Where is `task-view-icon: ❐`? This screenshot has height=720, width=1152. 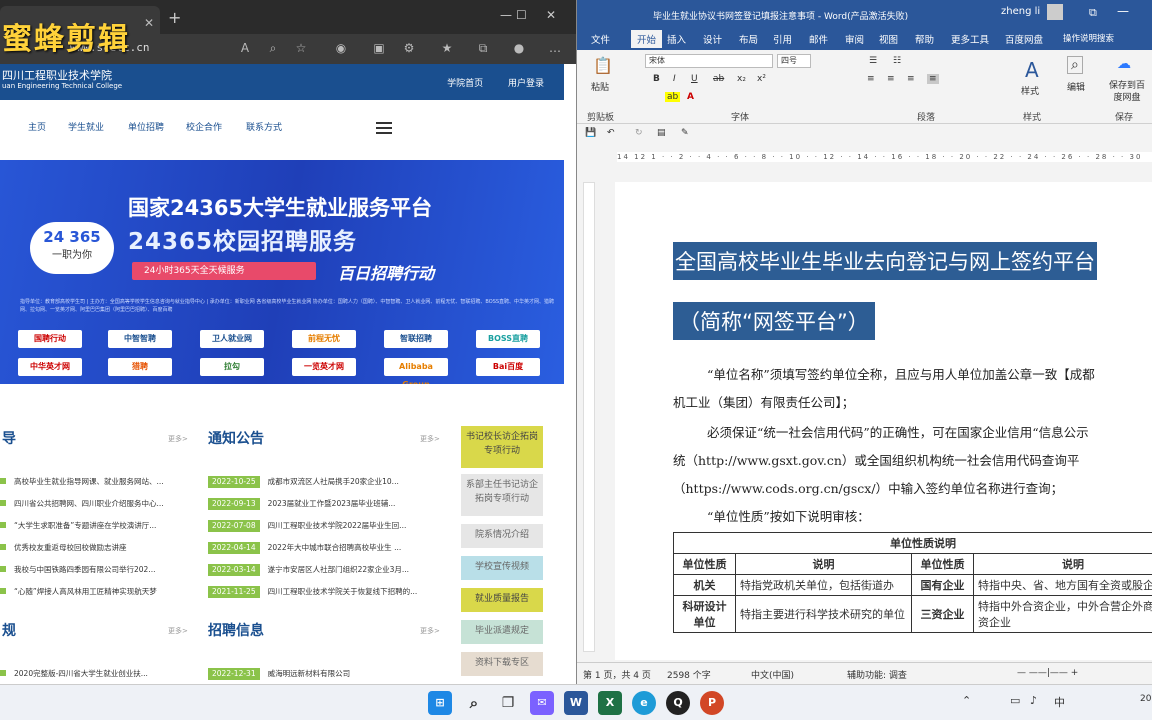
task-view-icon: ❐ is located at coordinates (508, 703).